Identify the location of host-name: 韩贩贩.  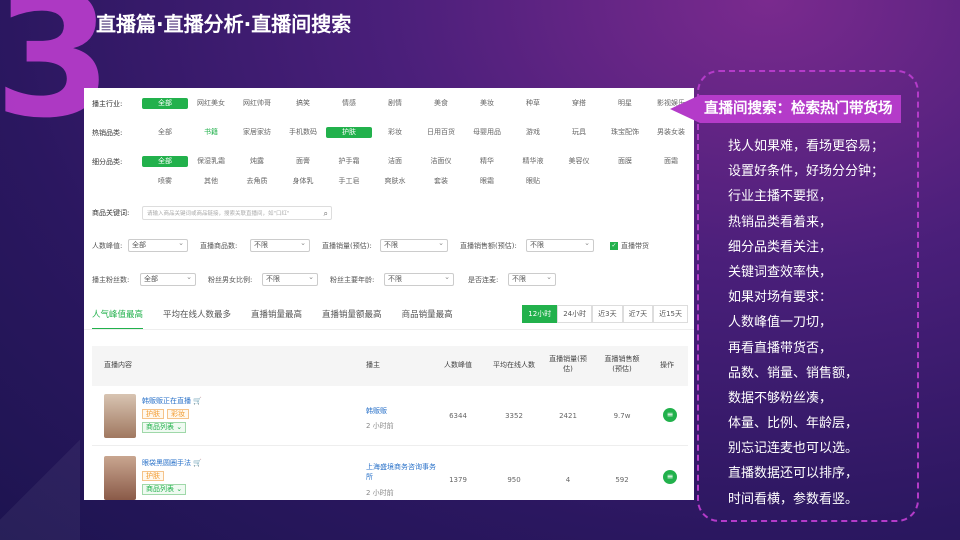
(401, 411).